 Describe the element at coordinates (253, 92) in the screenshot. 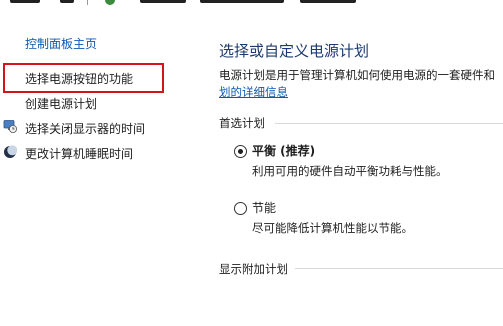

I see `details-link: 划的详细信息` at that location.